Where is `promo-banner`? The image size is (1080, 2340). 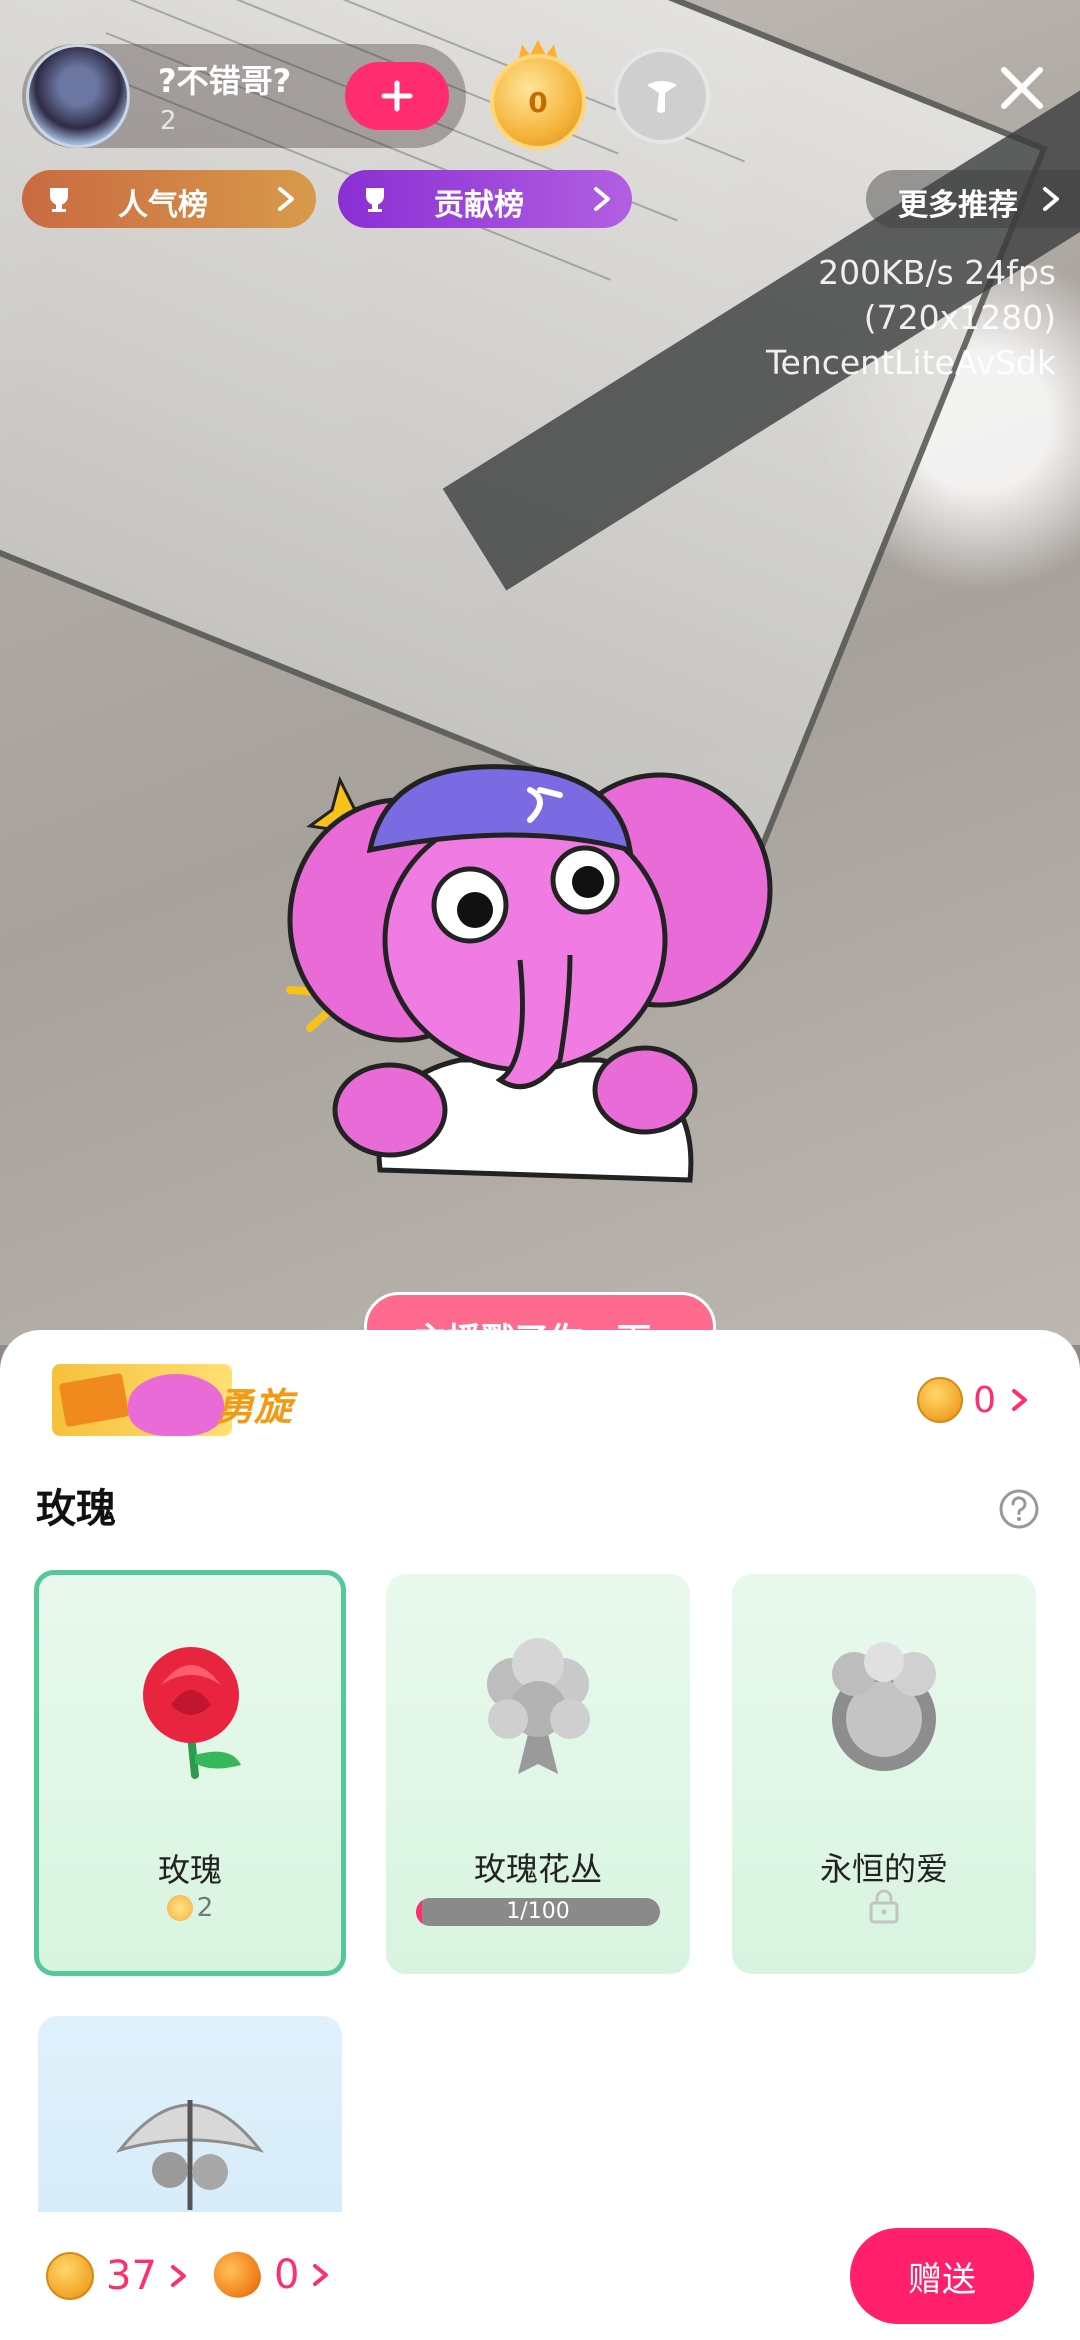 promo-banner is located at coordinates (142, 1400).